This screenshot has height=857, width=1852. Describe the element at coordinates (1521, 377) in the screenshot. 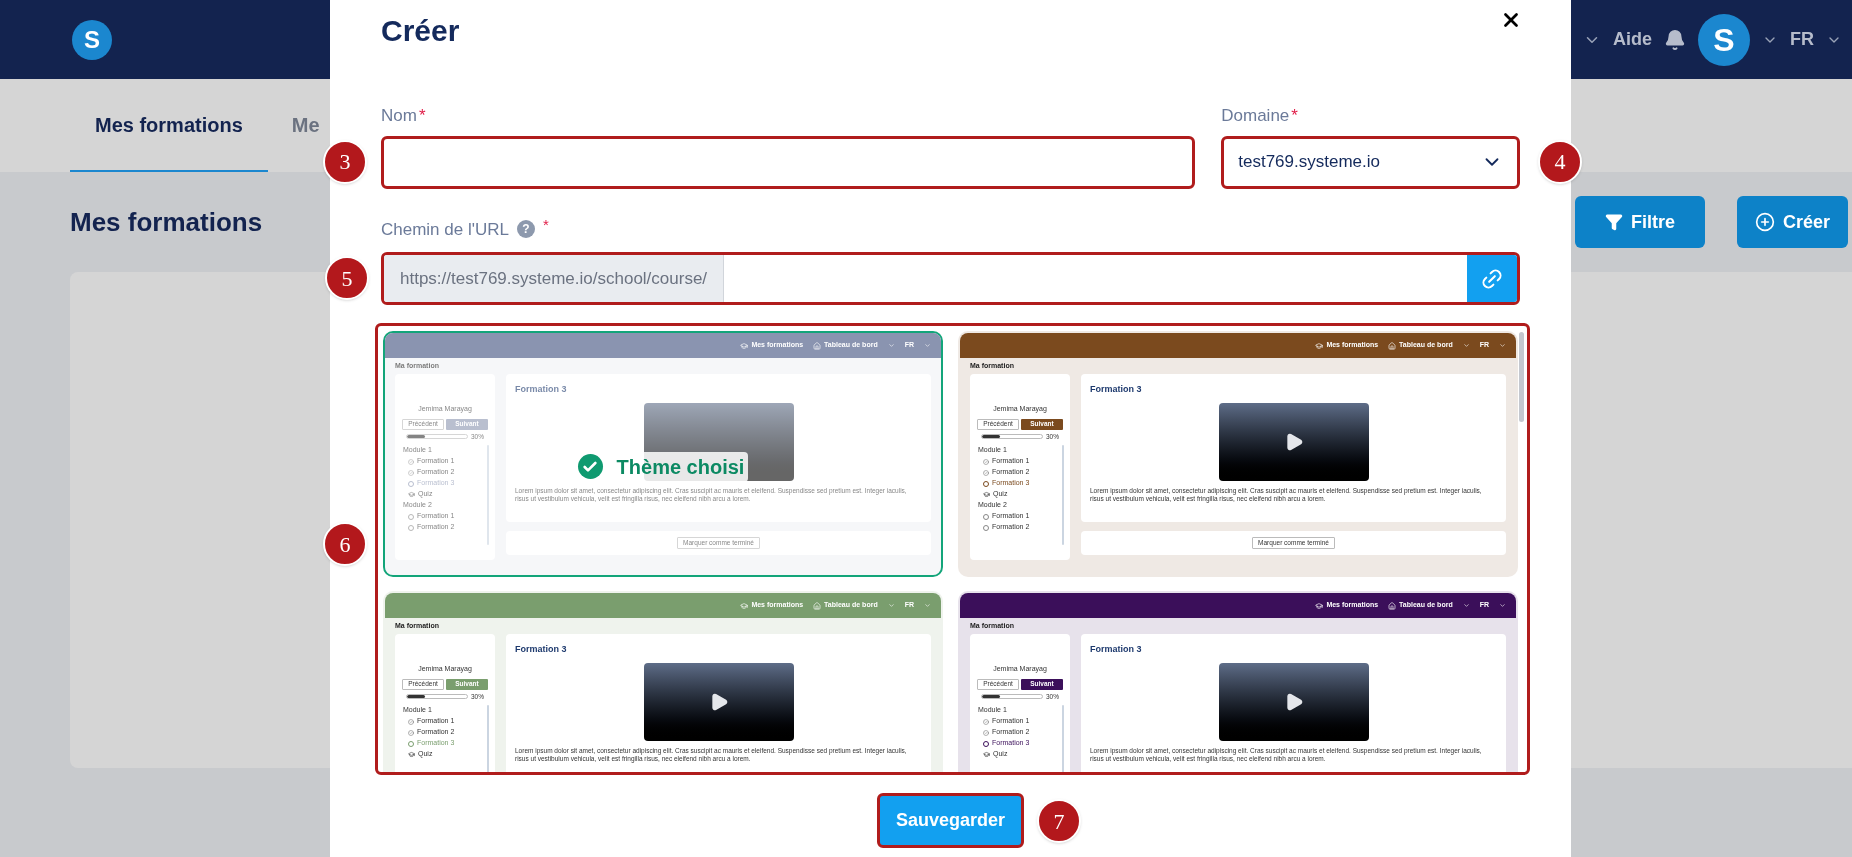

I see `scrollbar-thumb` at that location.